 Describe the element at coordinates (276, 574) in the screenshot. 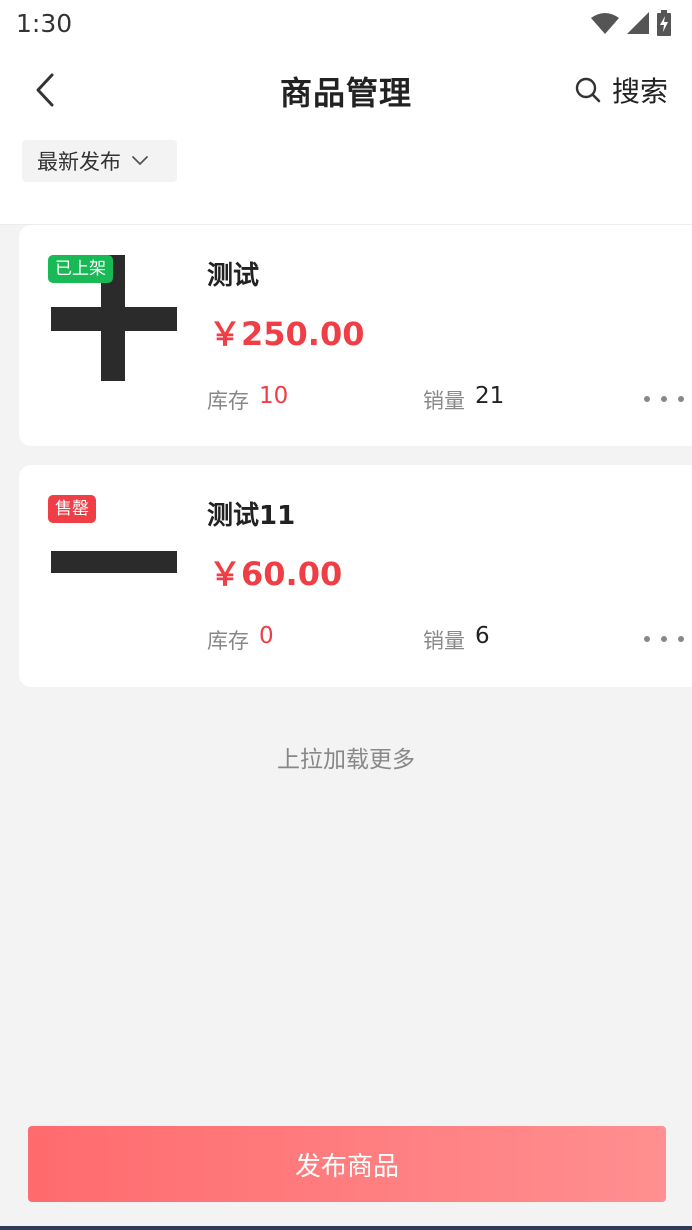

I see `product-price: ￥60.00` at that location.